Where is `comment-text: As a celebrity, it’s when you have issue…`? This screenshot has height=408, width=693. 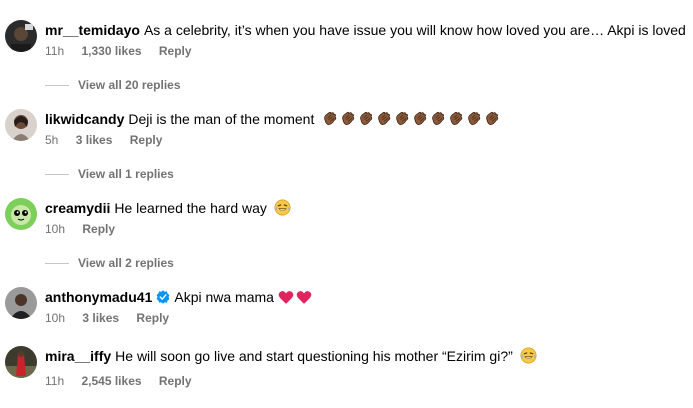 comment-text: As a celebrity, it’s when you have issue… is located at coordinates (414, 30).